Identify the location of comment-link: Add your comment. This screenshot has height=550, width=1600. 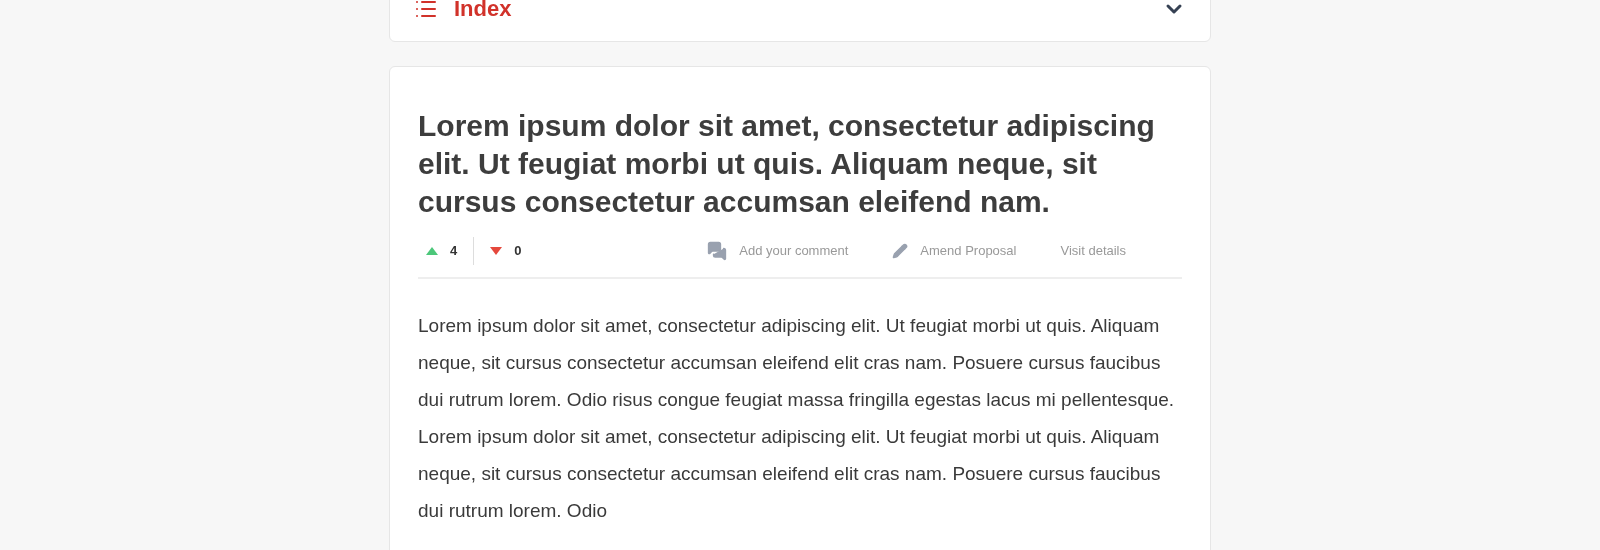
(778, 250).